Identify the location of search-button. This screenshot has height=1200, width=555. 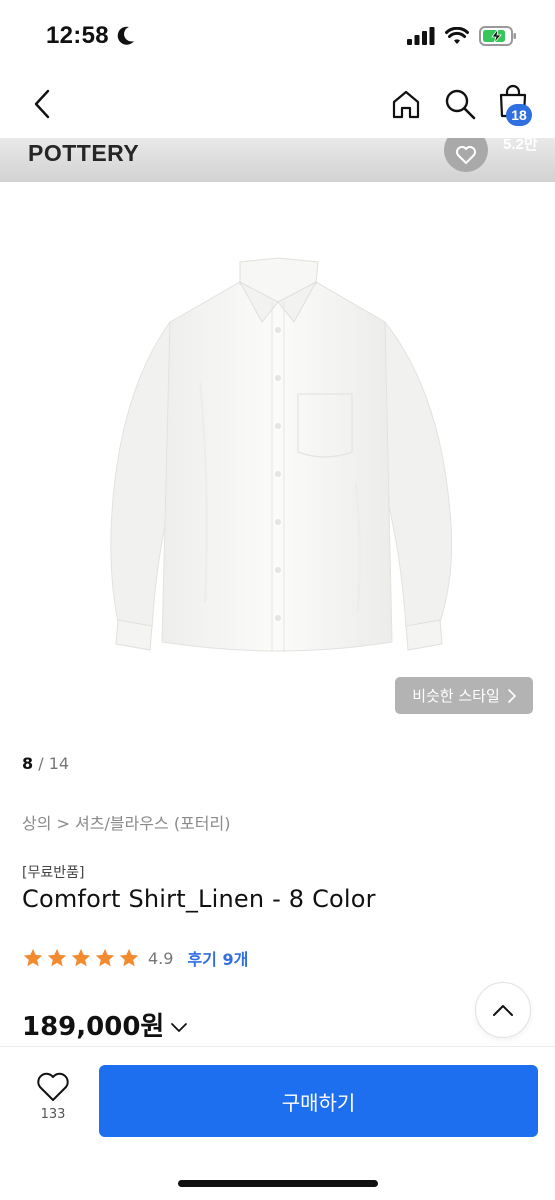
(460, 104).